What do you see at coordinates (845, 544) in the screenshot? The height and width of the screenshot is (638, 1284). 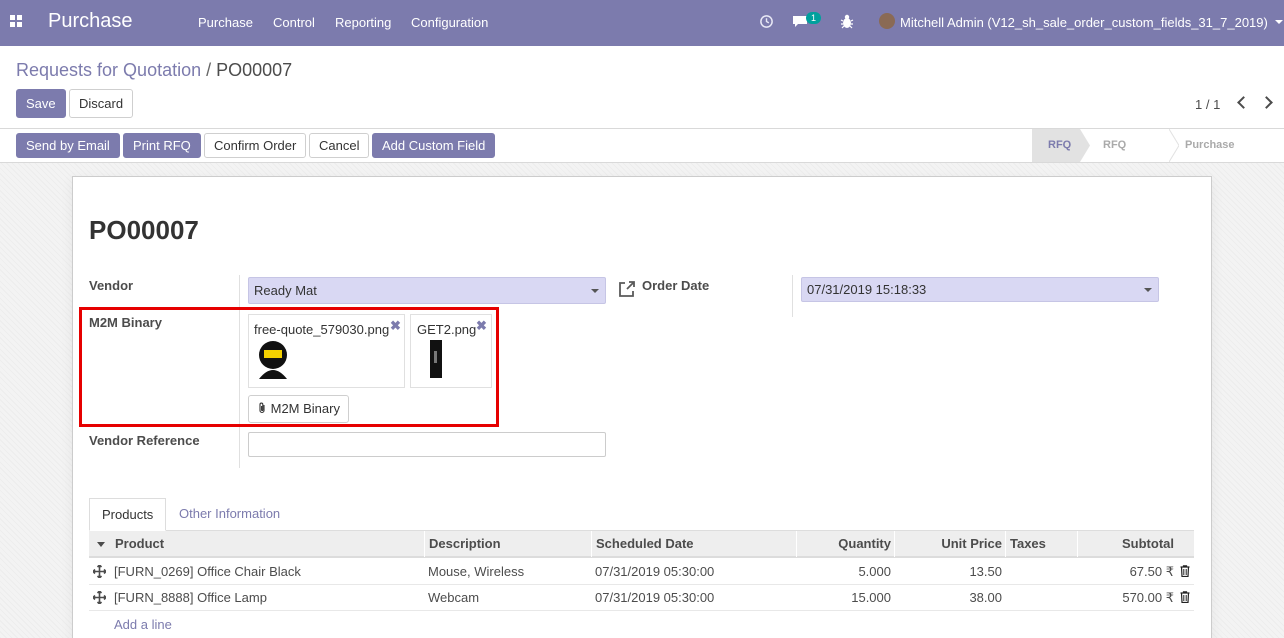 I see `column-header-quantity: Quantity` at bounding box center [845, 544].